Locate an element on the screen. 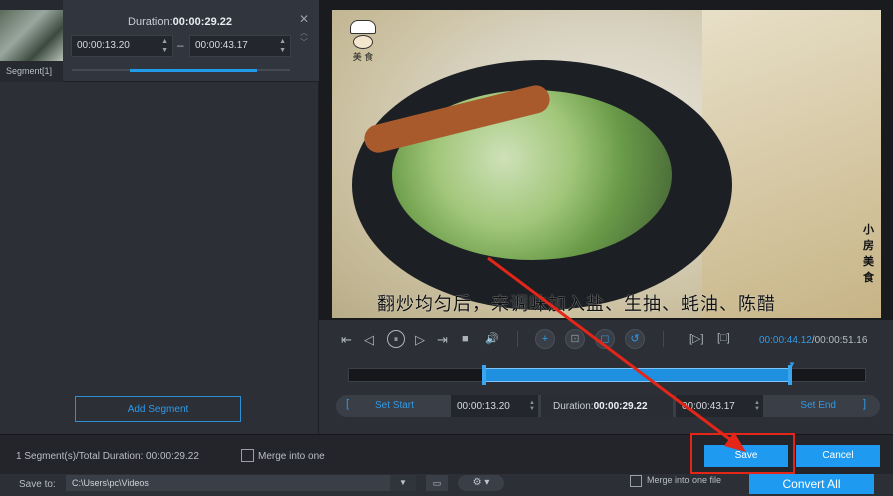  gear-icon: ⚙ ▾ is located at coordinates (481, 483).